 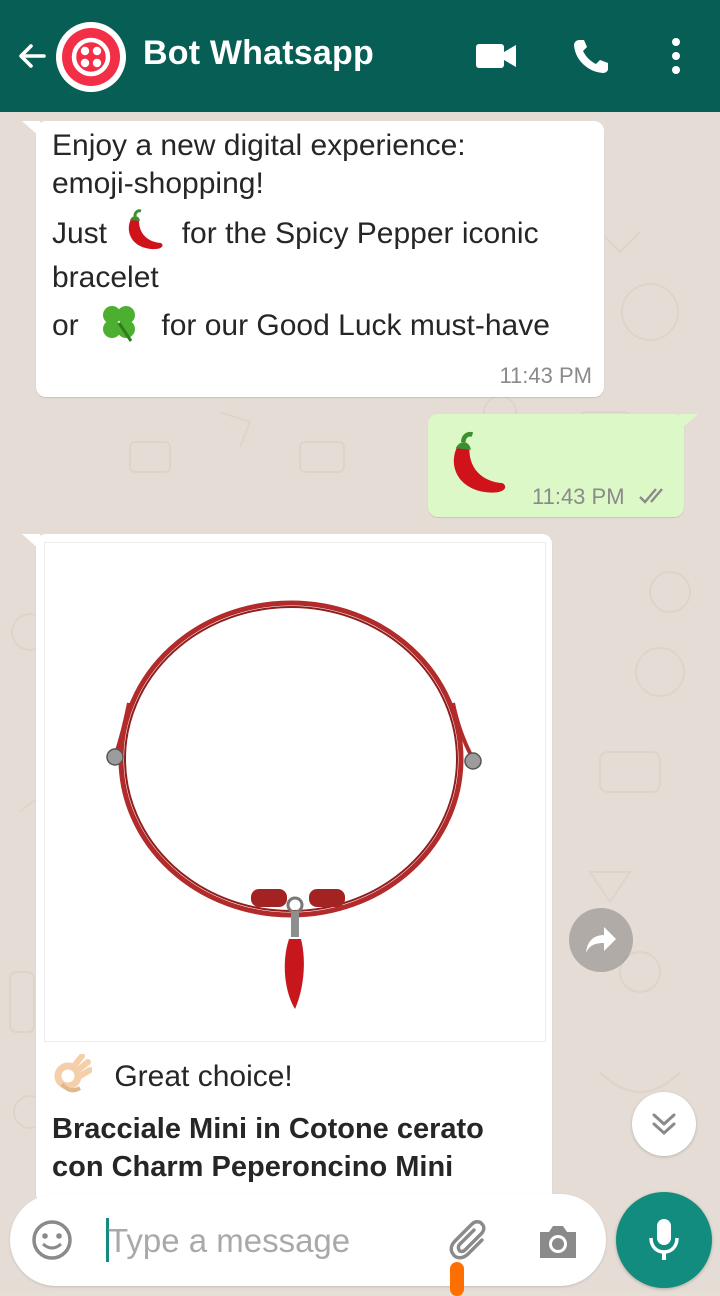 I want to click on scroll-to-bottom-button, so click(x=664, y=1124).